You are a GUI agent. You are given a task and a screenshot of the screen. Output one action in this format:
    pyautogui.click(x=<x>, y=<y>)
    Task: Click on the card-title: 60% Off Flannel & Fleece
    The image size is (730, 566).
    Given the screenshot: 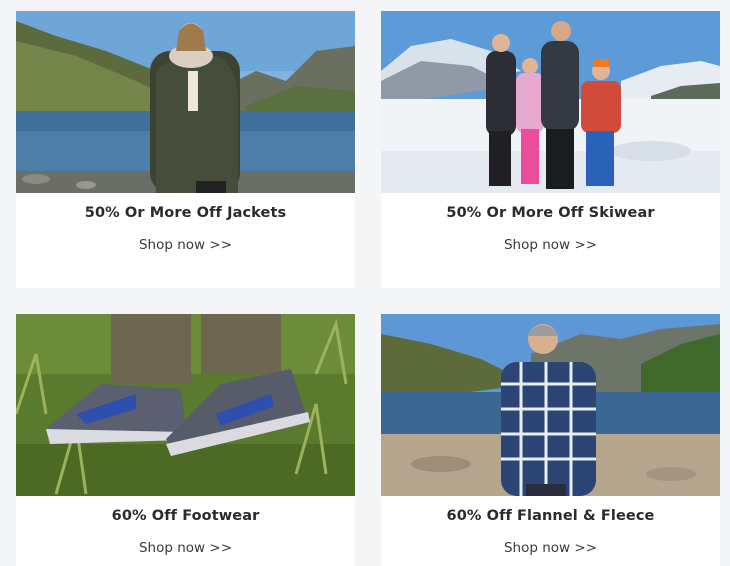 What is the action you would take?
    pyautogui.click(x=550, y=516)
    